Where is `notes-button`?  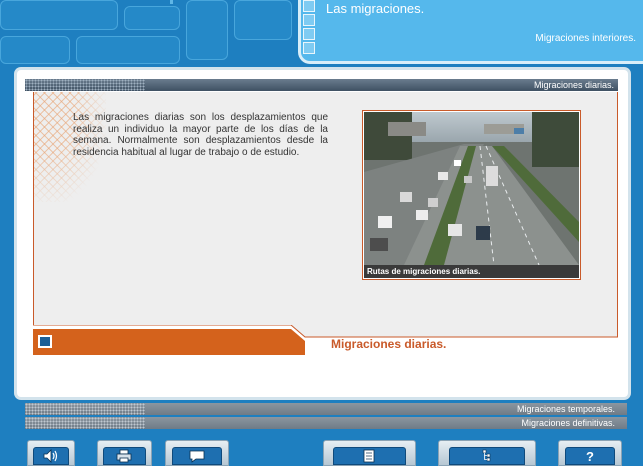 notes-button is located at coordinates (369, 453).